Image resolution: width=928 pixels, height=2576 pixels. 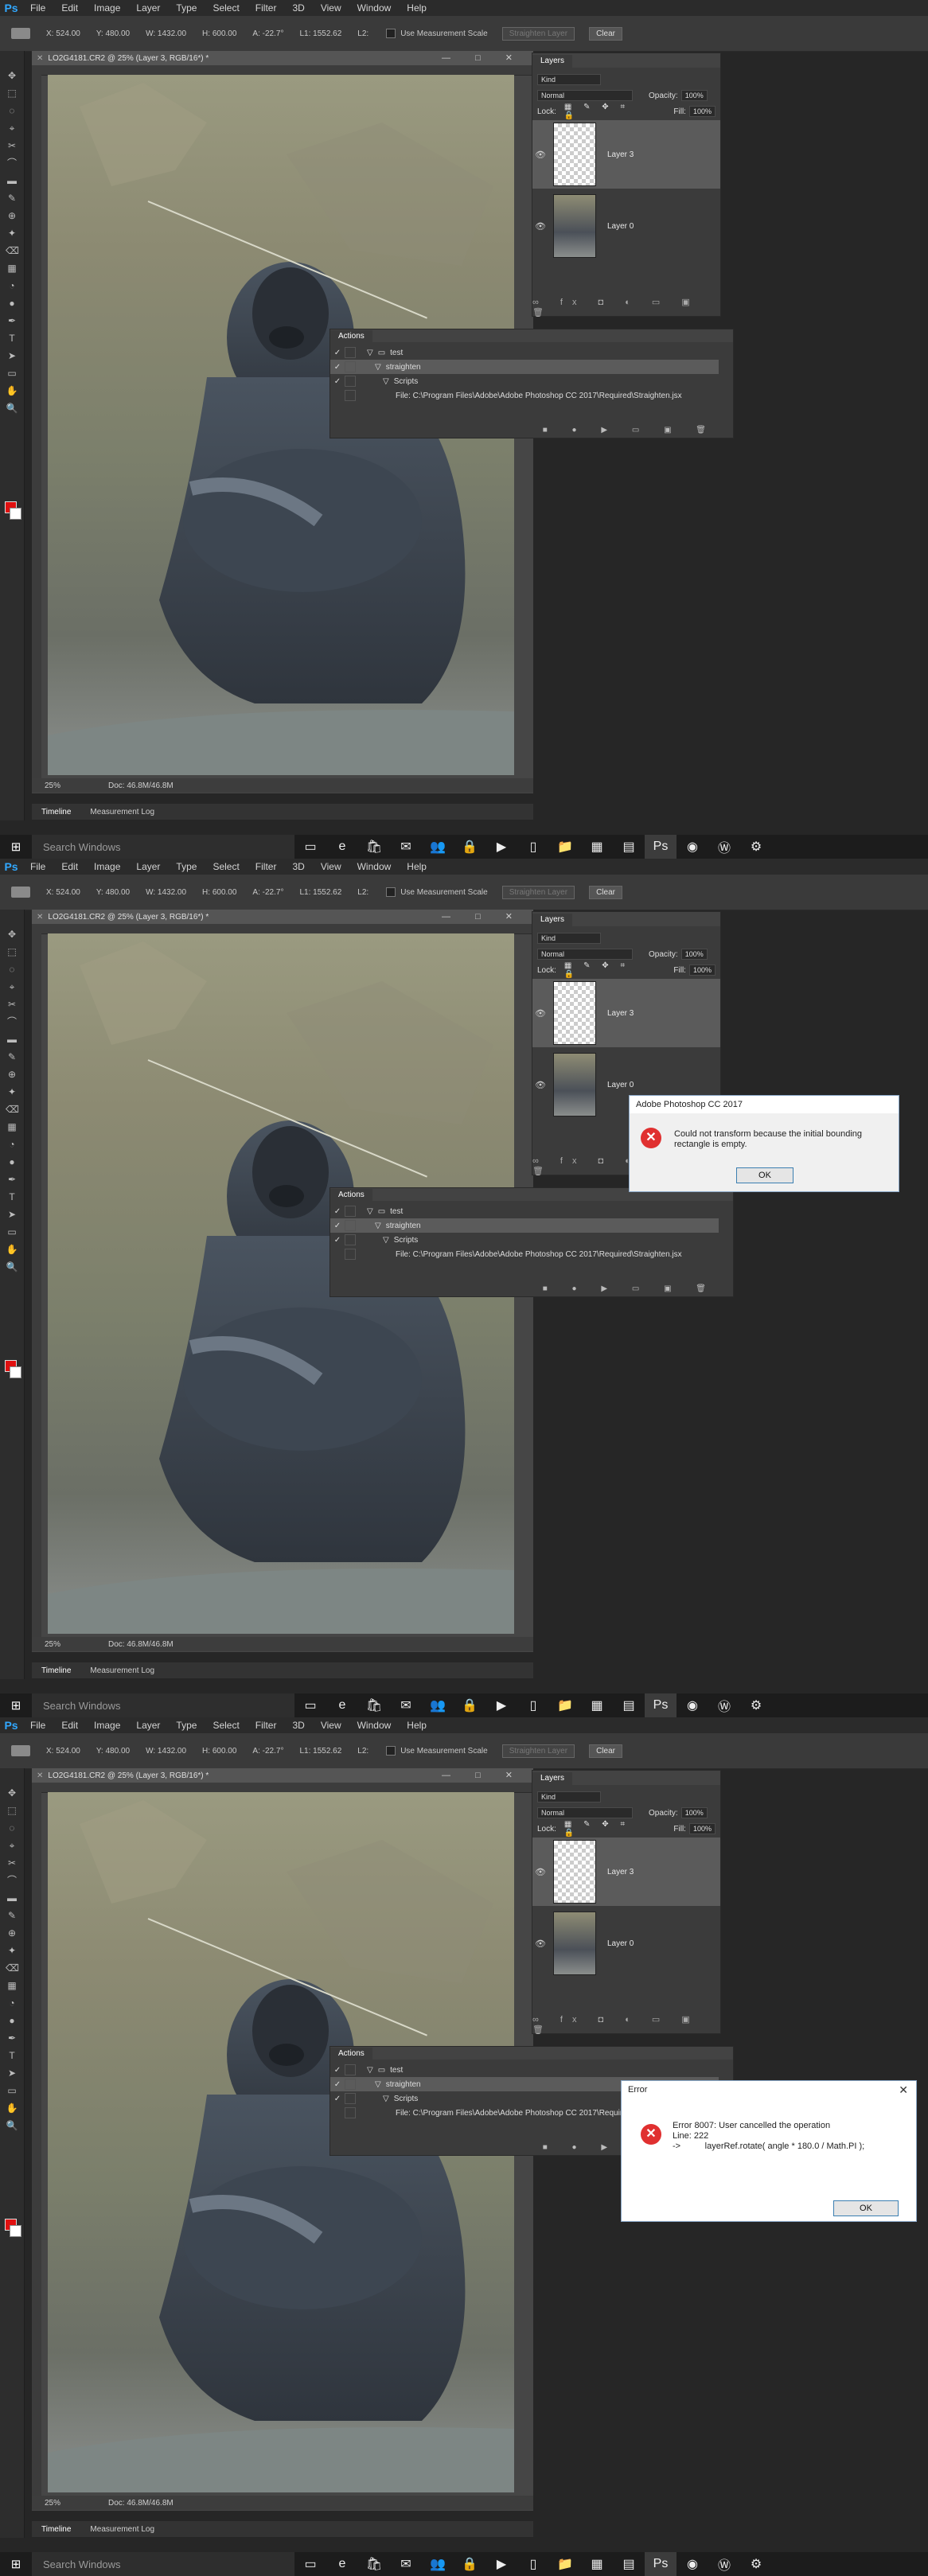 I want to click on menu-edit: Edit, so click(x=69, y=8).